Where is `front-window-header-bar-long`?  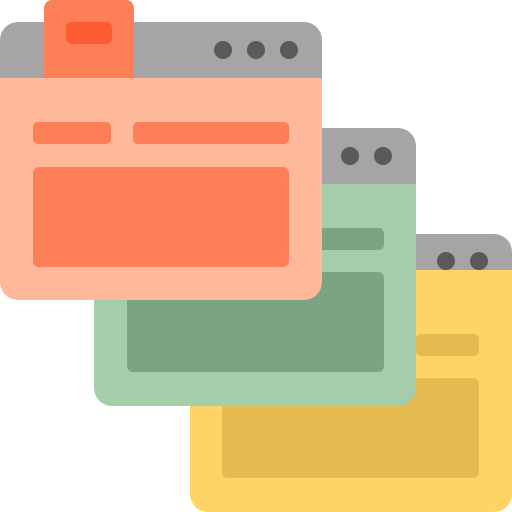
front-window-header-bar-long is located at coordinates (211, 133).